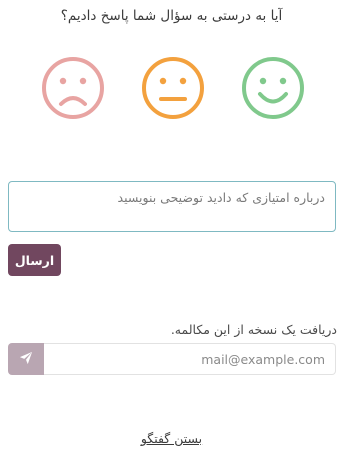  What do you see at coordinates (273, 88) in the screenshot?
I see `happy-face-icon` at bounding box center [273, 88].